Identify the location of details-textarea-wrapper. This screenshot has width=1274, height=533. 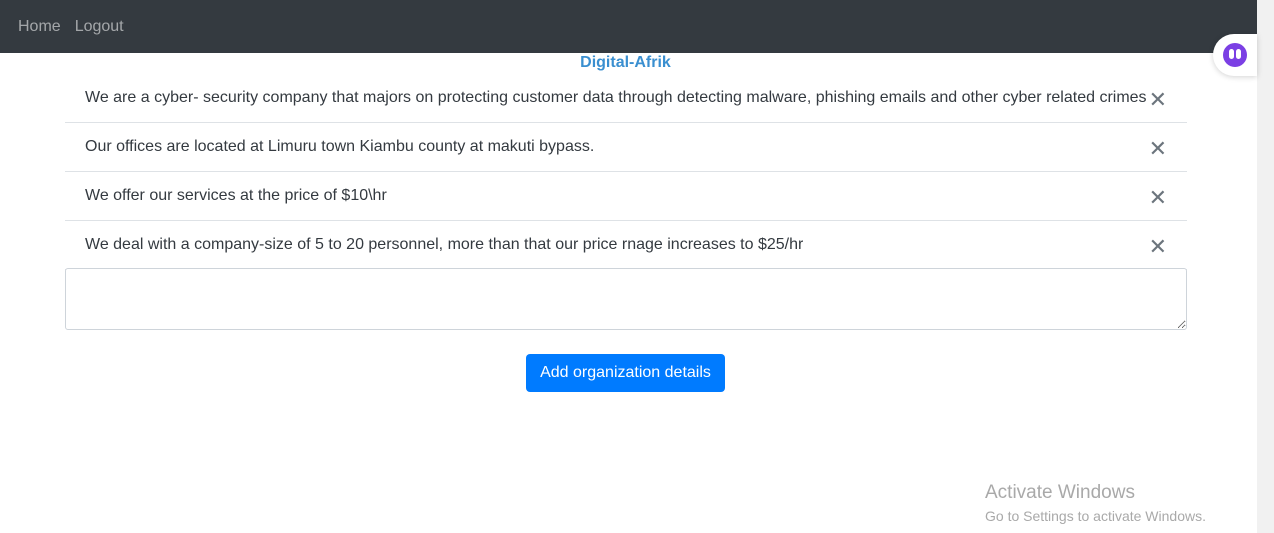
(626, 299).